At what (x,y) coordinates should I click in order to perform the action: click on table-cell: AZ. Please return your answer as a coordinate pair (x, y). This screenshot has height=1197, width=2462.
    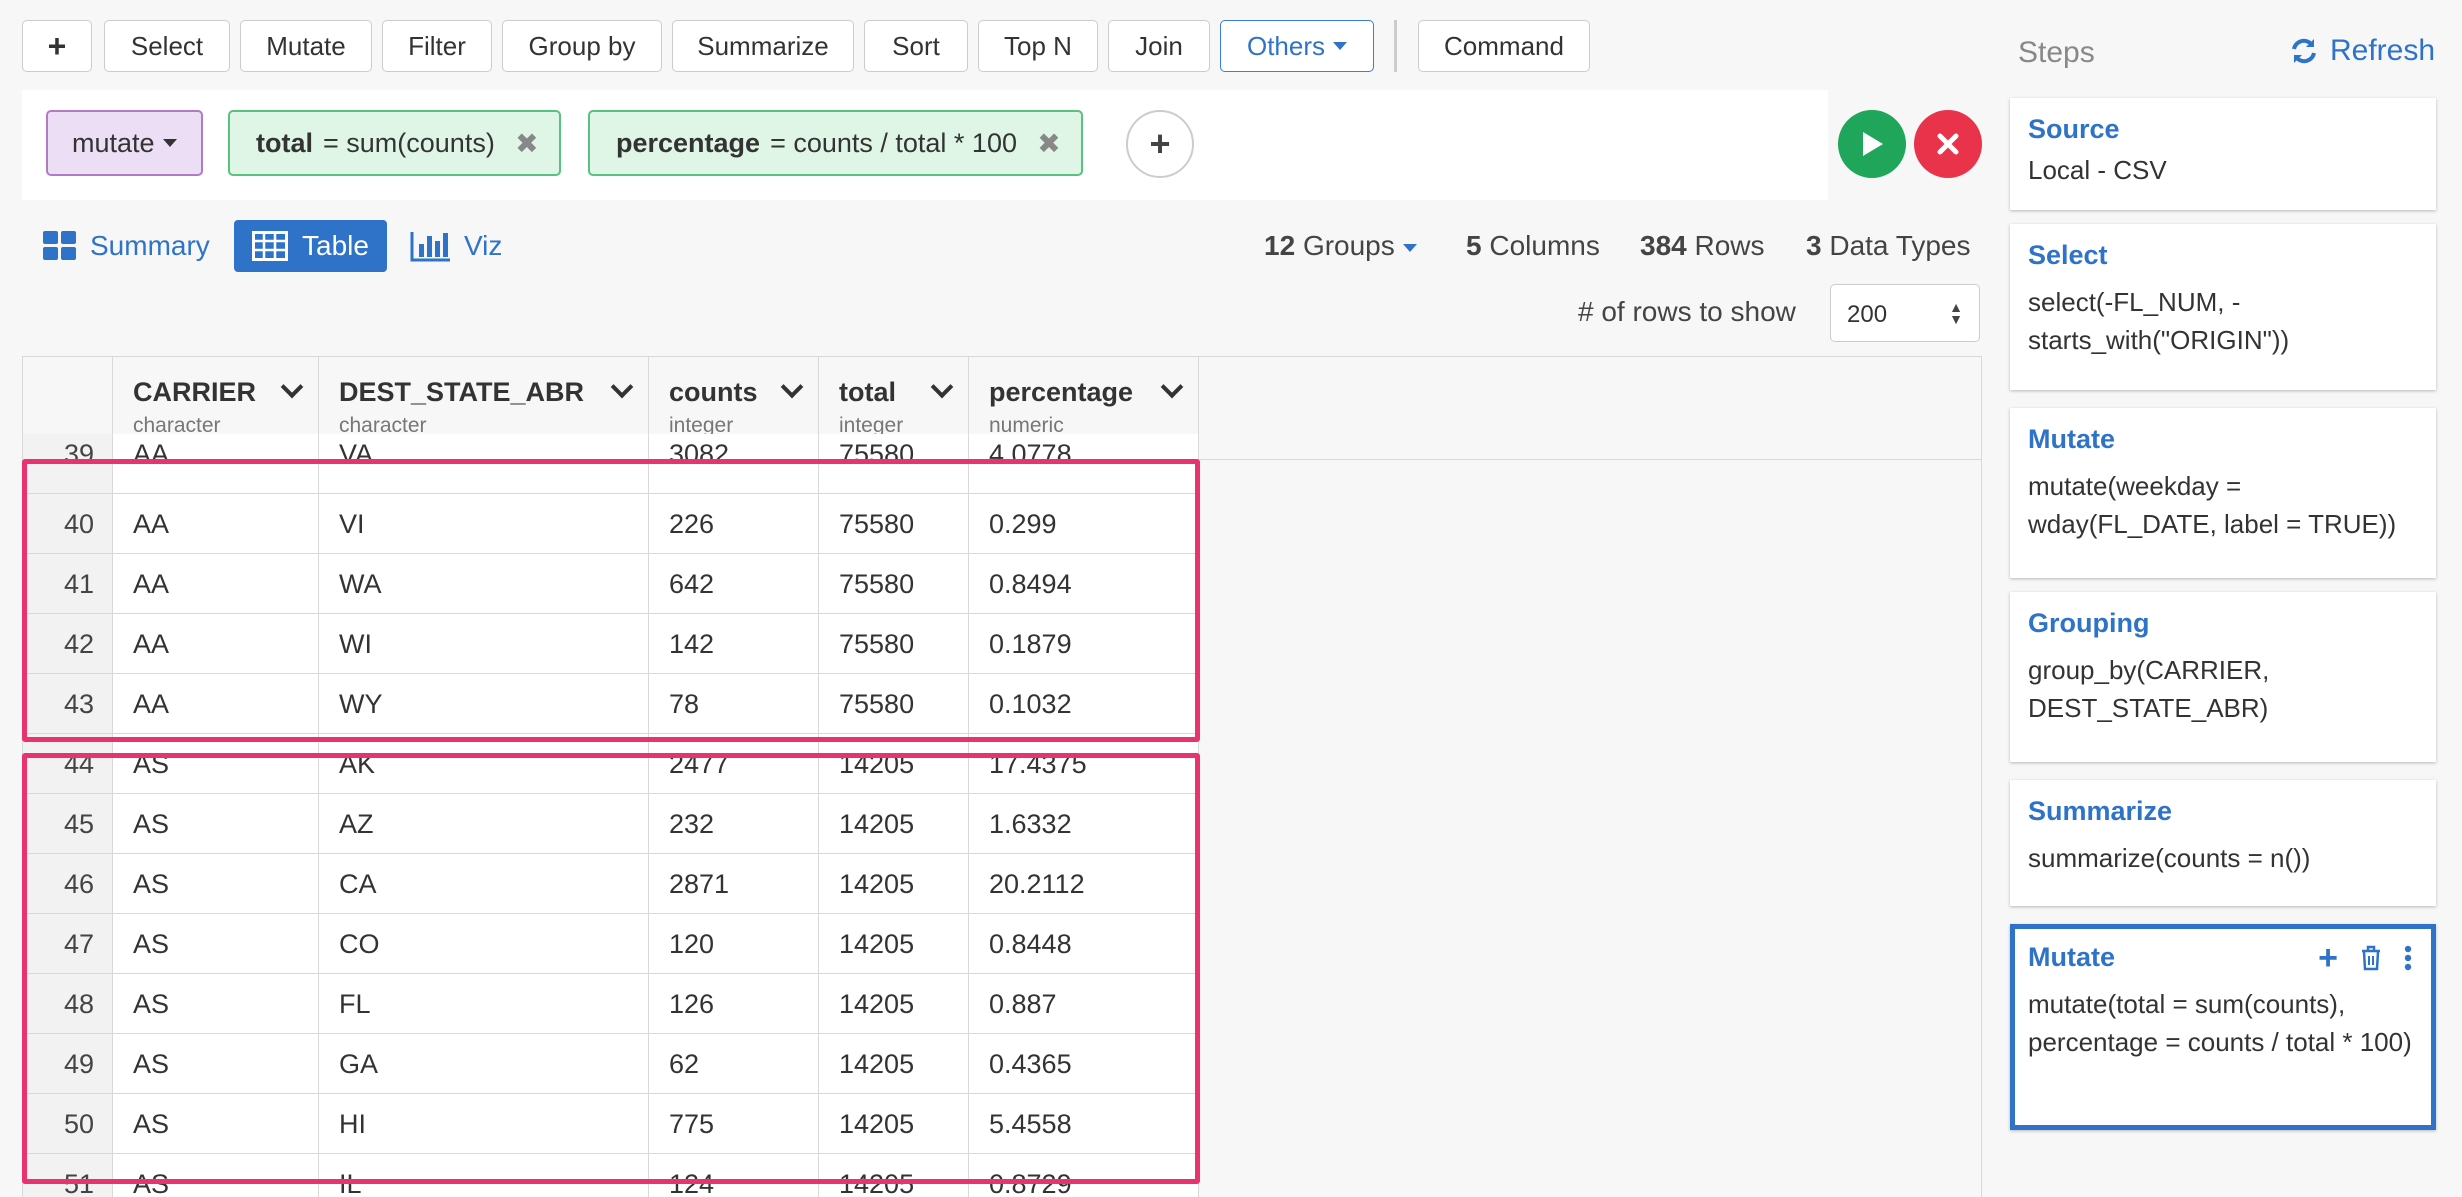
    Looking at the image, I should click on (484, 824).